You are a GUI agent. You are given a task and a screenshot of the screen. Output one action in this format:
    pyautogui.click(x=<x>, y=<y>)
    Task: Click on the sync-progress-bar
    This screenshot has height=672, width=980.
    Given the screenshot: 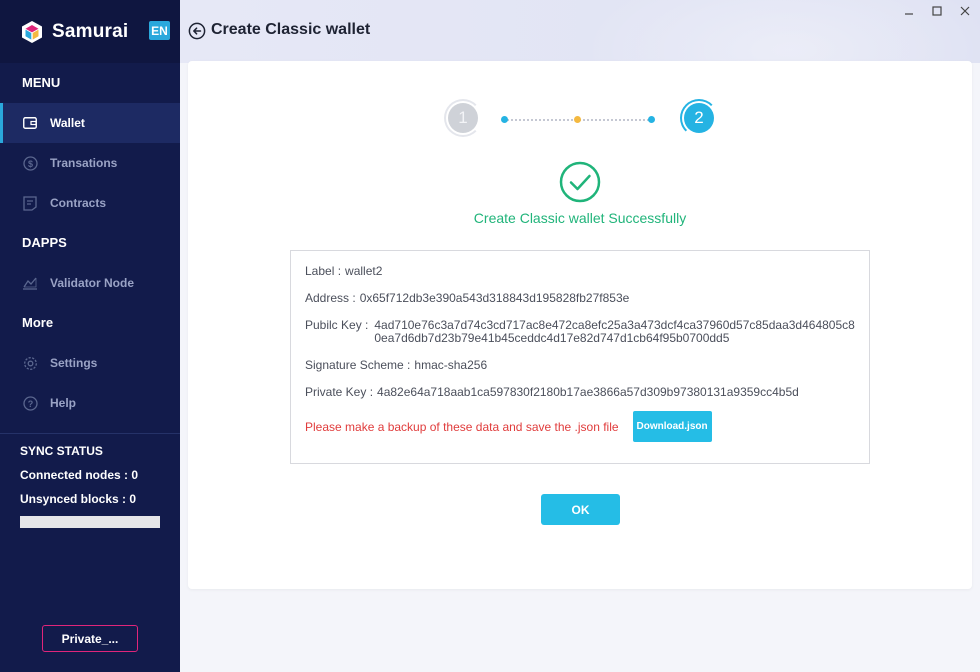 What is the action you would take?
    pyautogui.click(x=90, y=522)
    